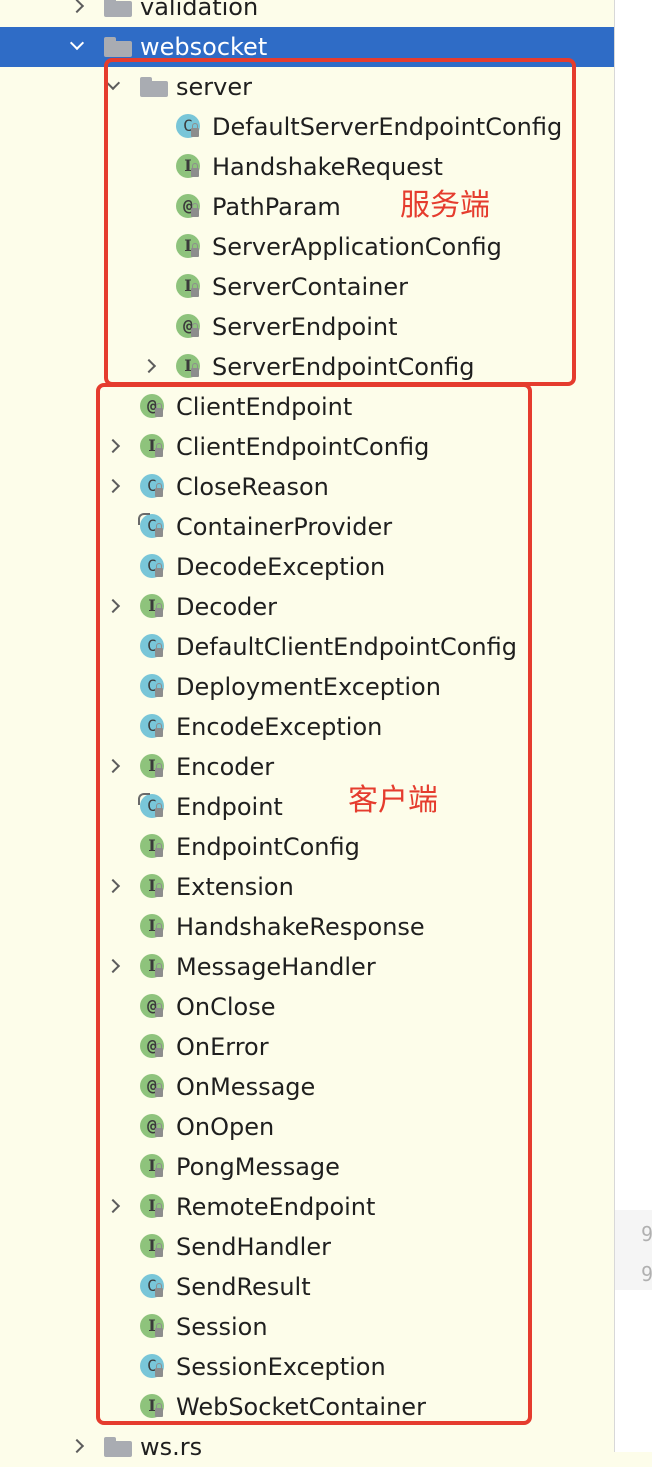 The image size is (652, 1467). Describe the element at coordinates (199, 10) in the screenshot. I see `tree-item-label: validation` at that location.